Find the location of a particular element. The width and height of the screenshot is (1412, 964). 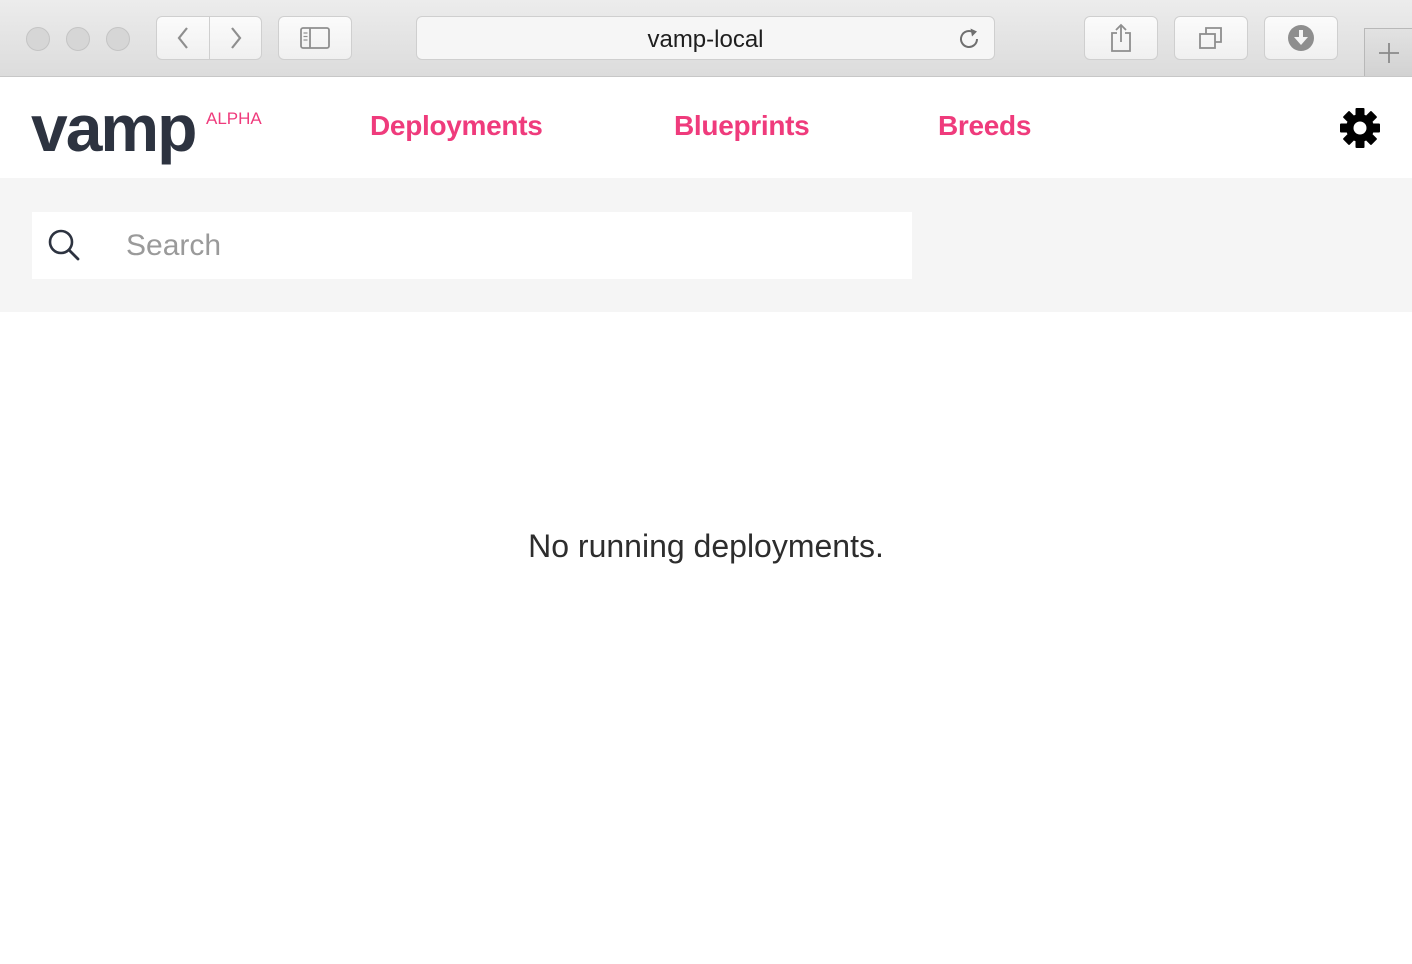

tabs-overview-button is located at coordinates (1211, 38).